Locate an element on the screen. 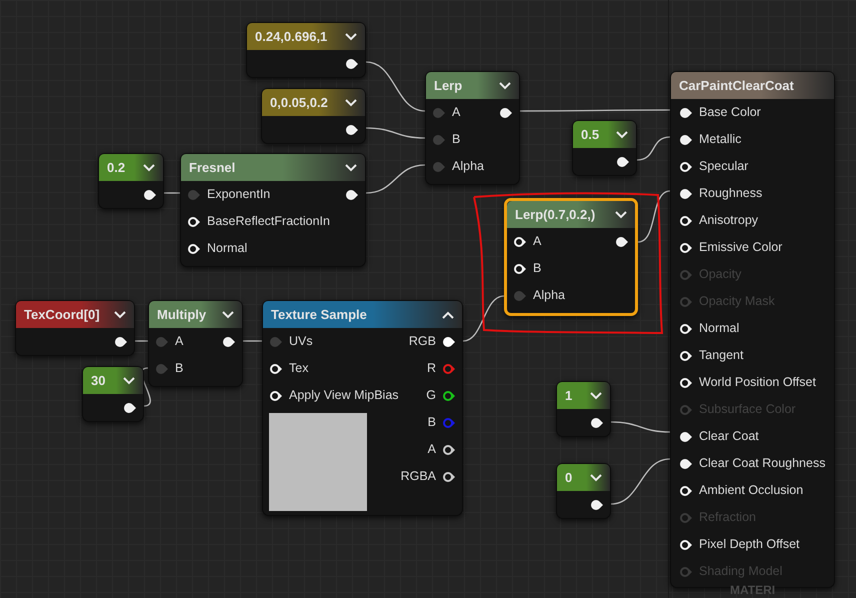  pin-label: Tex is located at coordinates (298, 369).